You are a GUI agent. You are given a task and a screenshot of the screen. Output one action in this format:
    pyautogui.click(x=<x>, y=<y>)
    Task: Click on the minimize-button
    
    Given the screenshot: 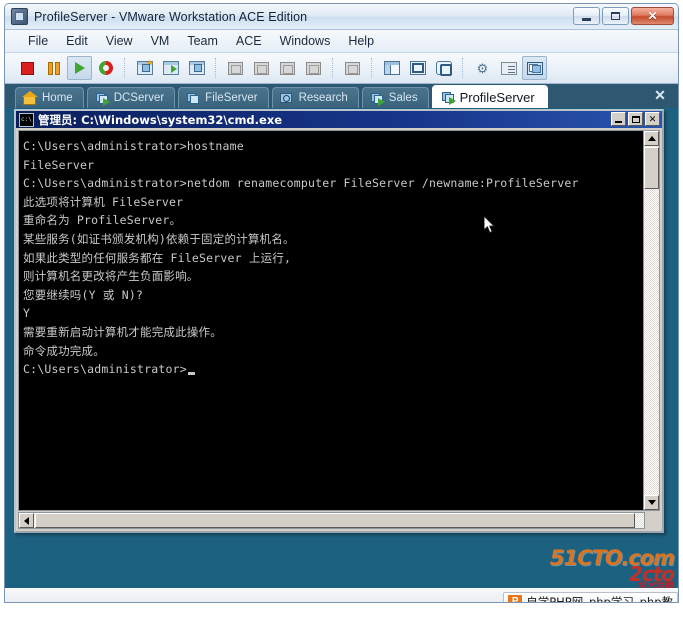 What is the action you would take?
    pyautogui.click(x=586, y=16)
    